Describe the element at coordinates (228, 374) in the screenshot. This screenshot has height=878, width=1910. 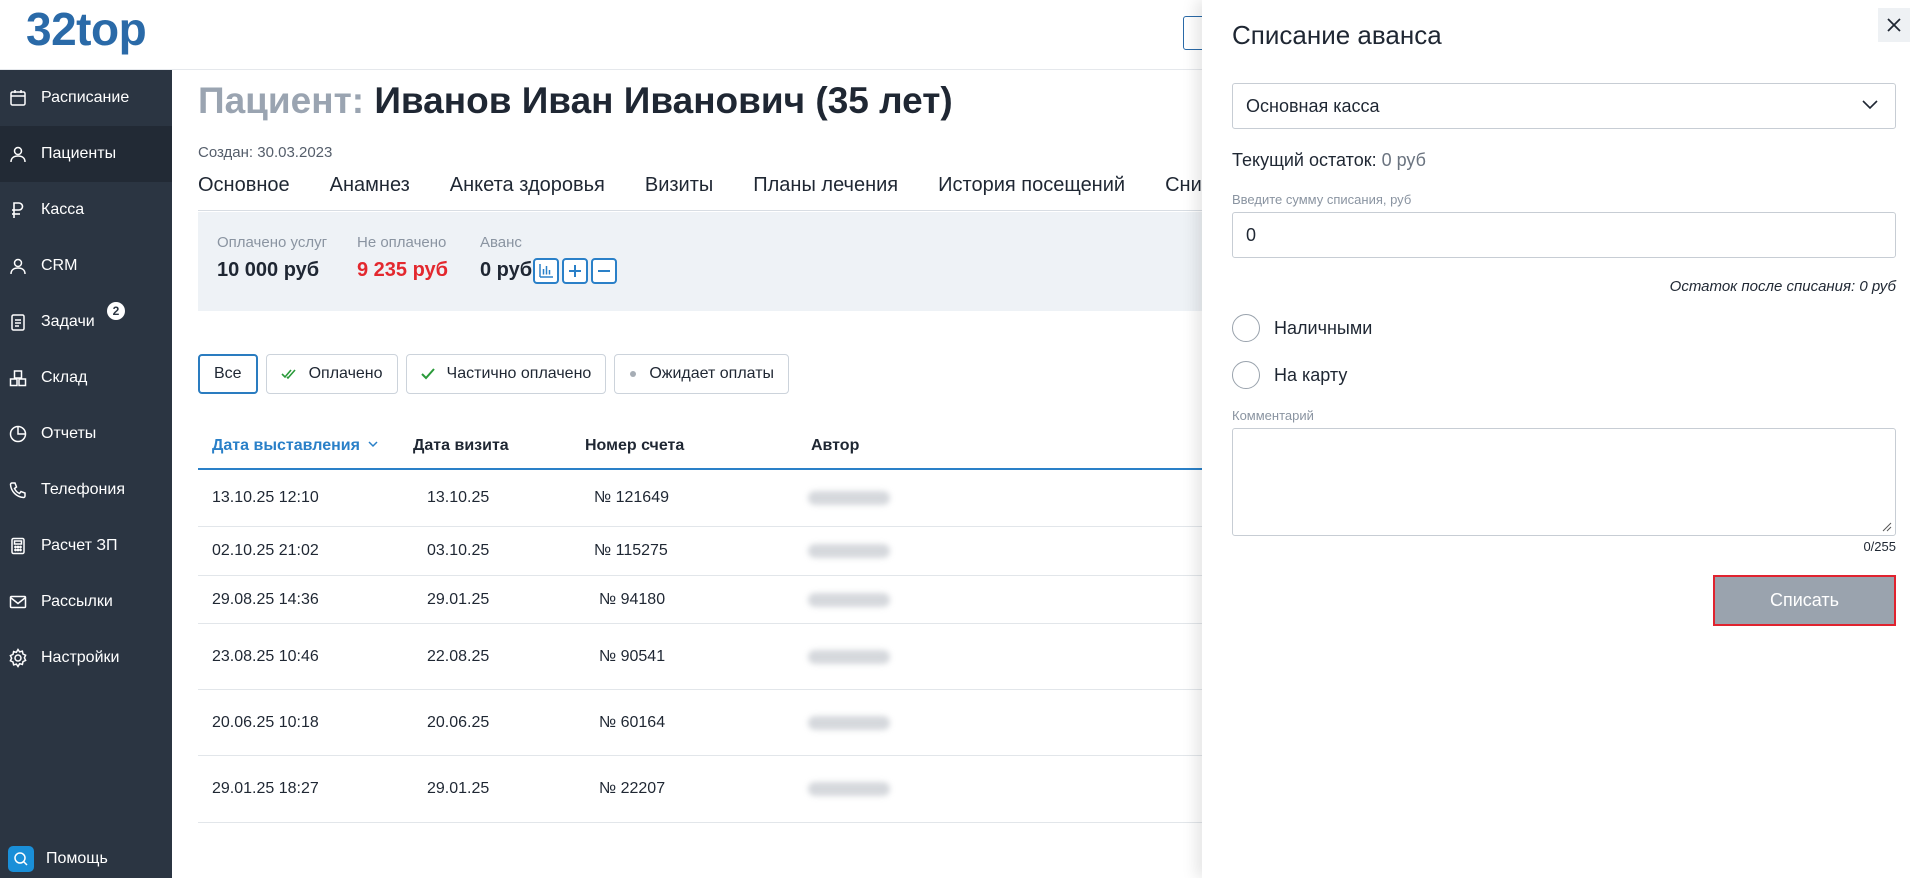
I see `filter-all-button: Все` at that location.